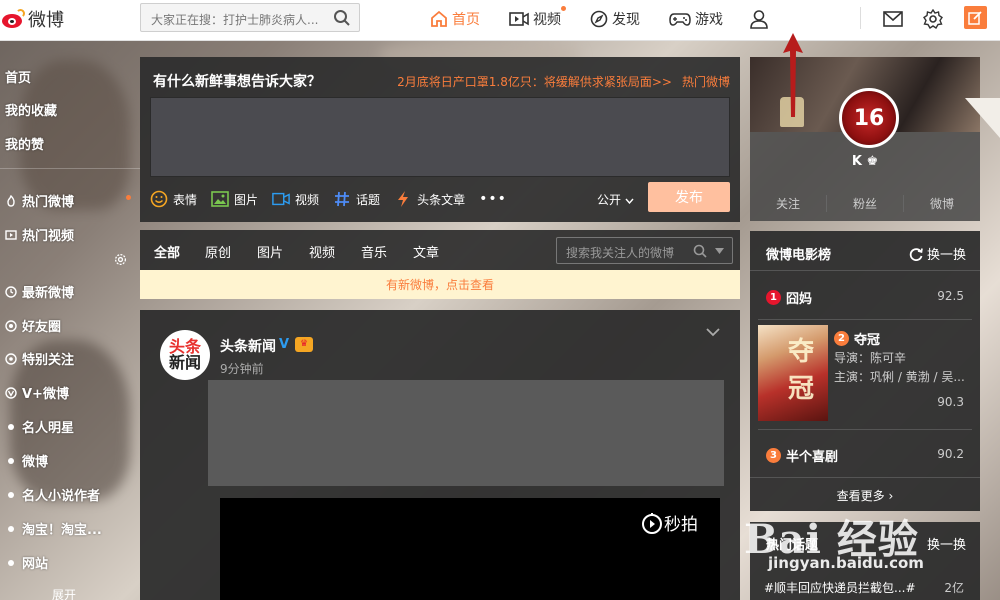 This screenshot has height=600, width=1000. What do you see at coordinates (857, 338) in the screenshot?
I see `movie-item: 2 夺冠` at bounding box center [857, 338].